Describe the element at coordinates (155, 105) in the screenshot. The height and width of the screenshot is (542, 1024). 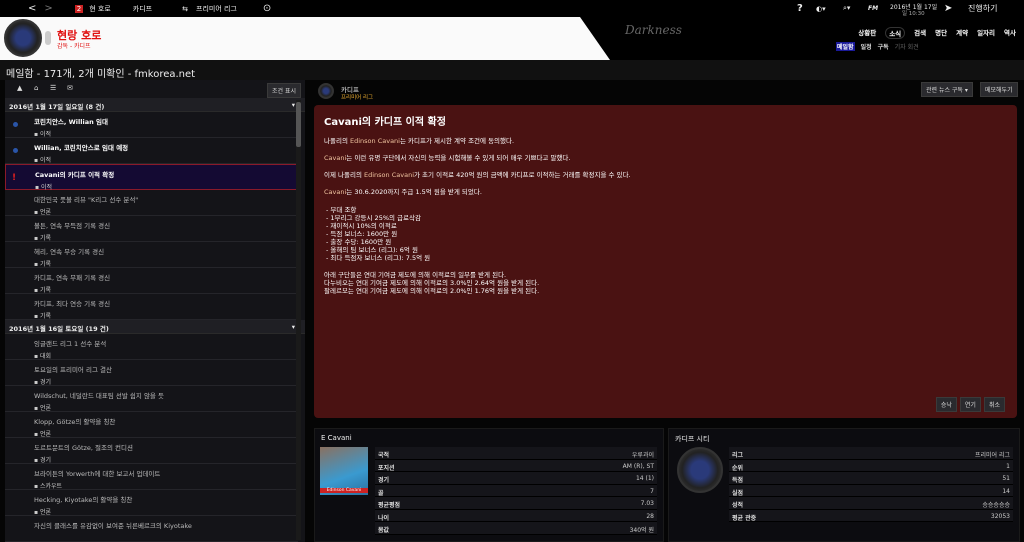
I see `date-group-header: 2016년 1월 17일 일요일 (8 건) ▾` at that location.